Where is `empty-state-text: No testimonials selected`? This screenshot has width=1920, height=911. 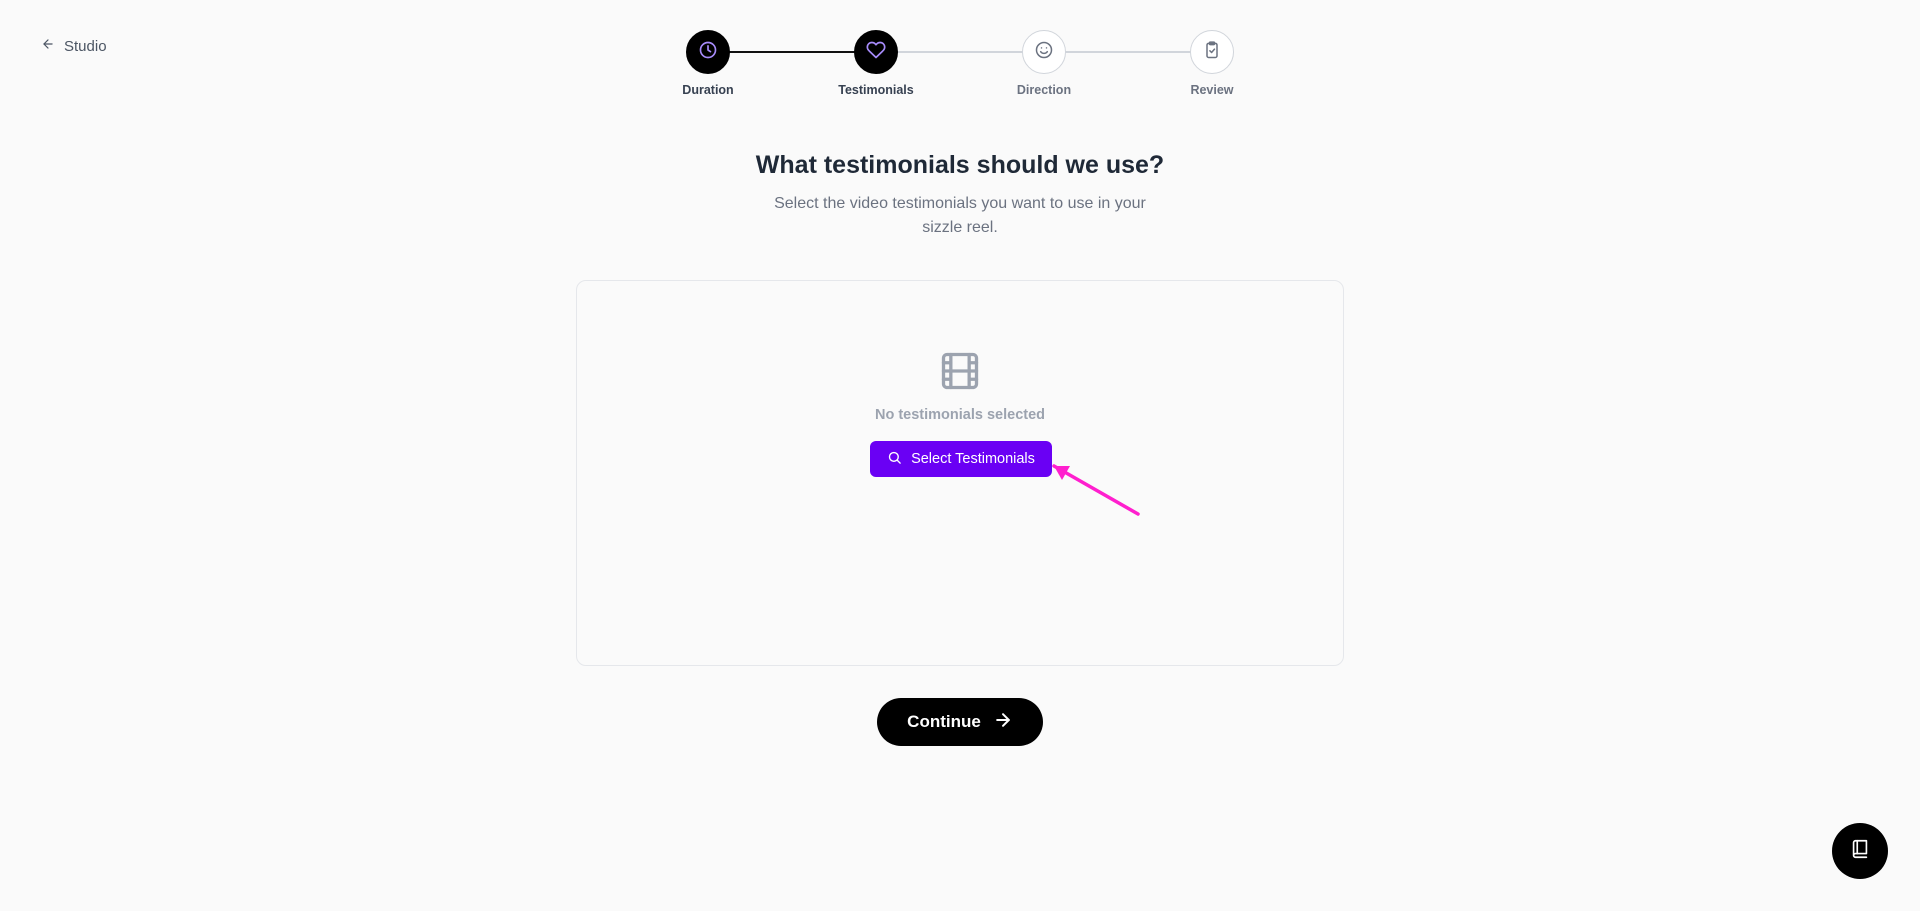 empty-state-text: No testimonials selected is located at coordinates (960, 415).